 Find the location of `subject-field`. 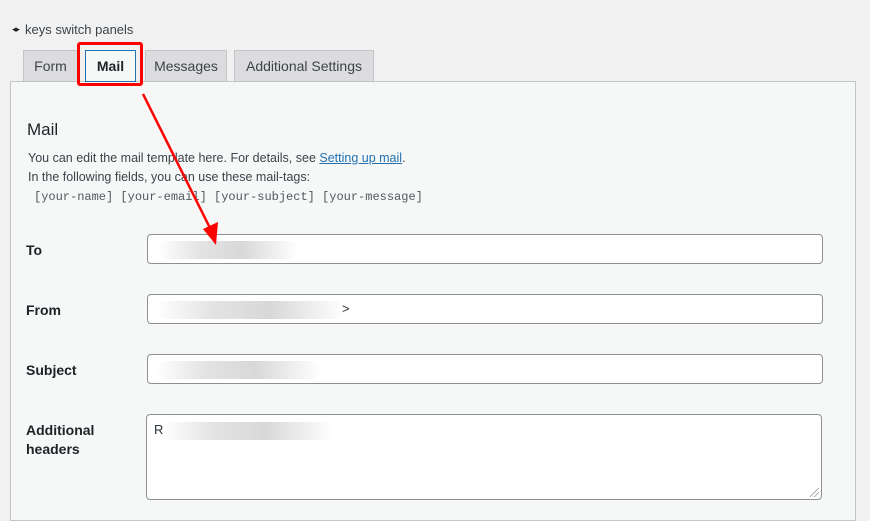

subject-field is located at coordinates (485, 369).